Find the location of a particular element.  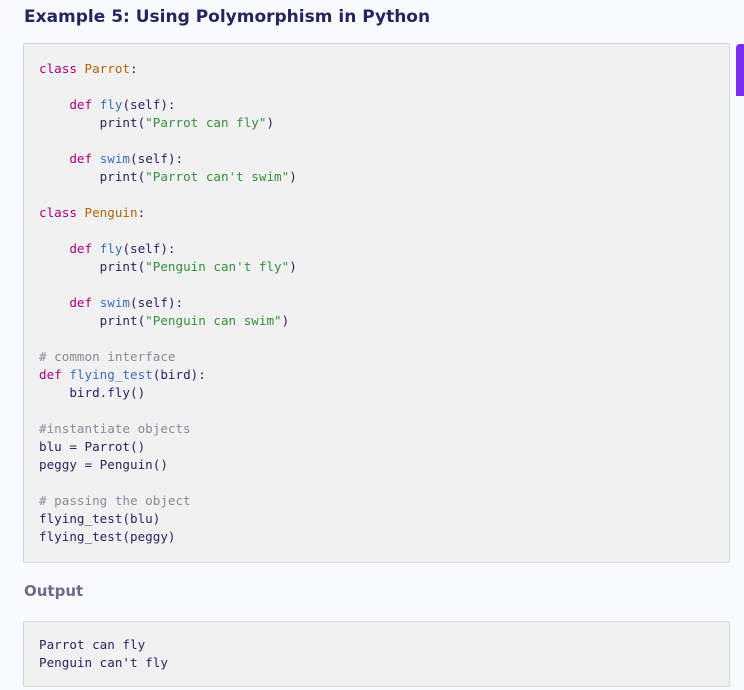

code-line: print("Parrot can't swim") is located at coordinates (384, 177).